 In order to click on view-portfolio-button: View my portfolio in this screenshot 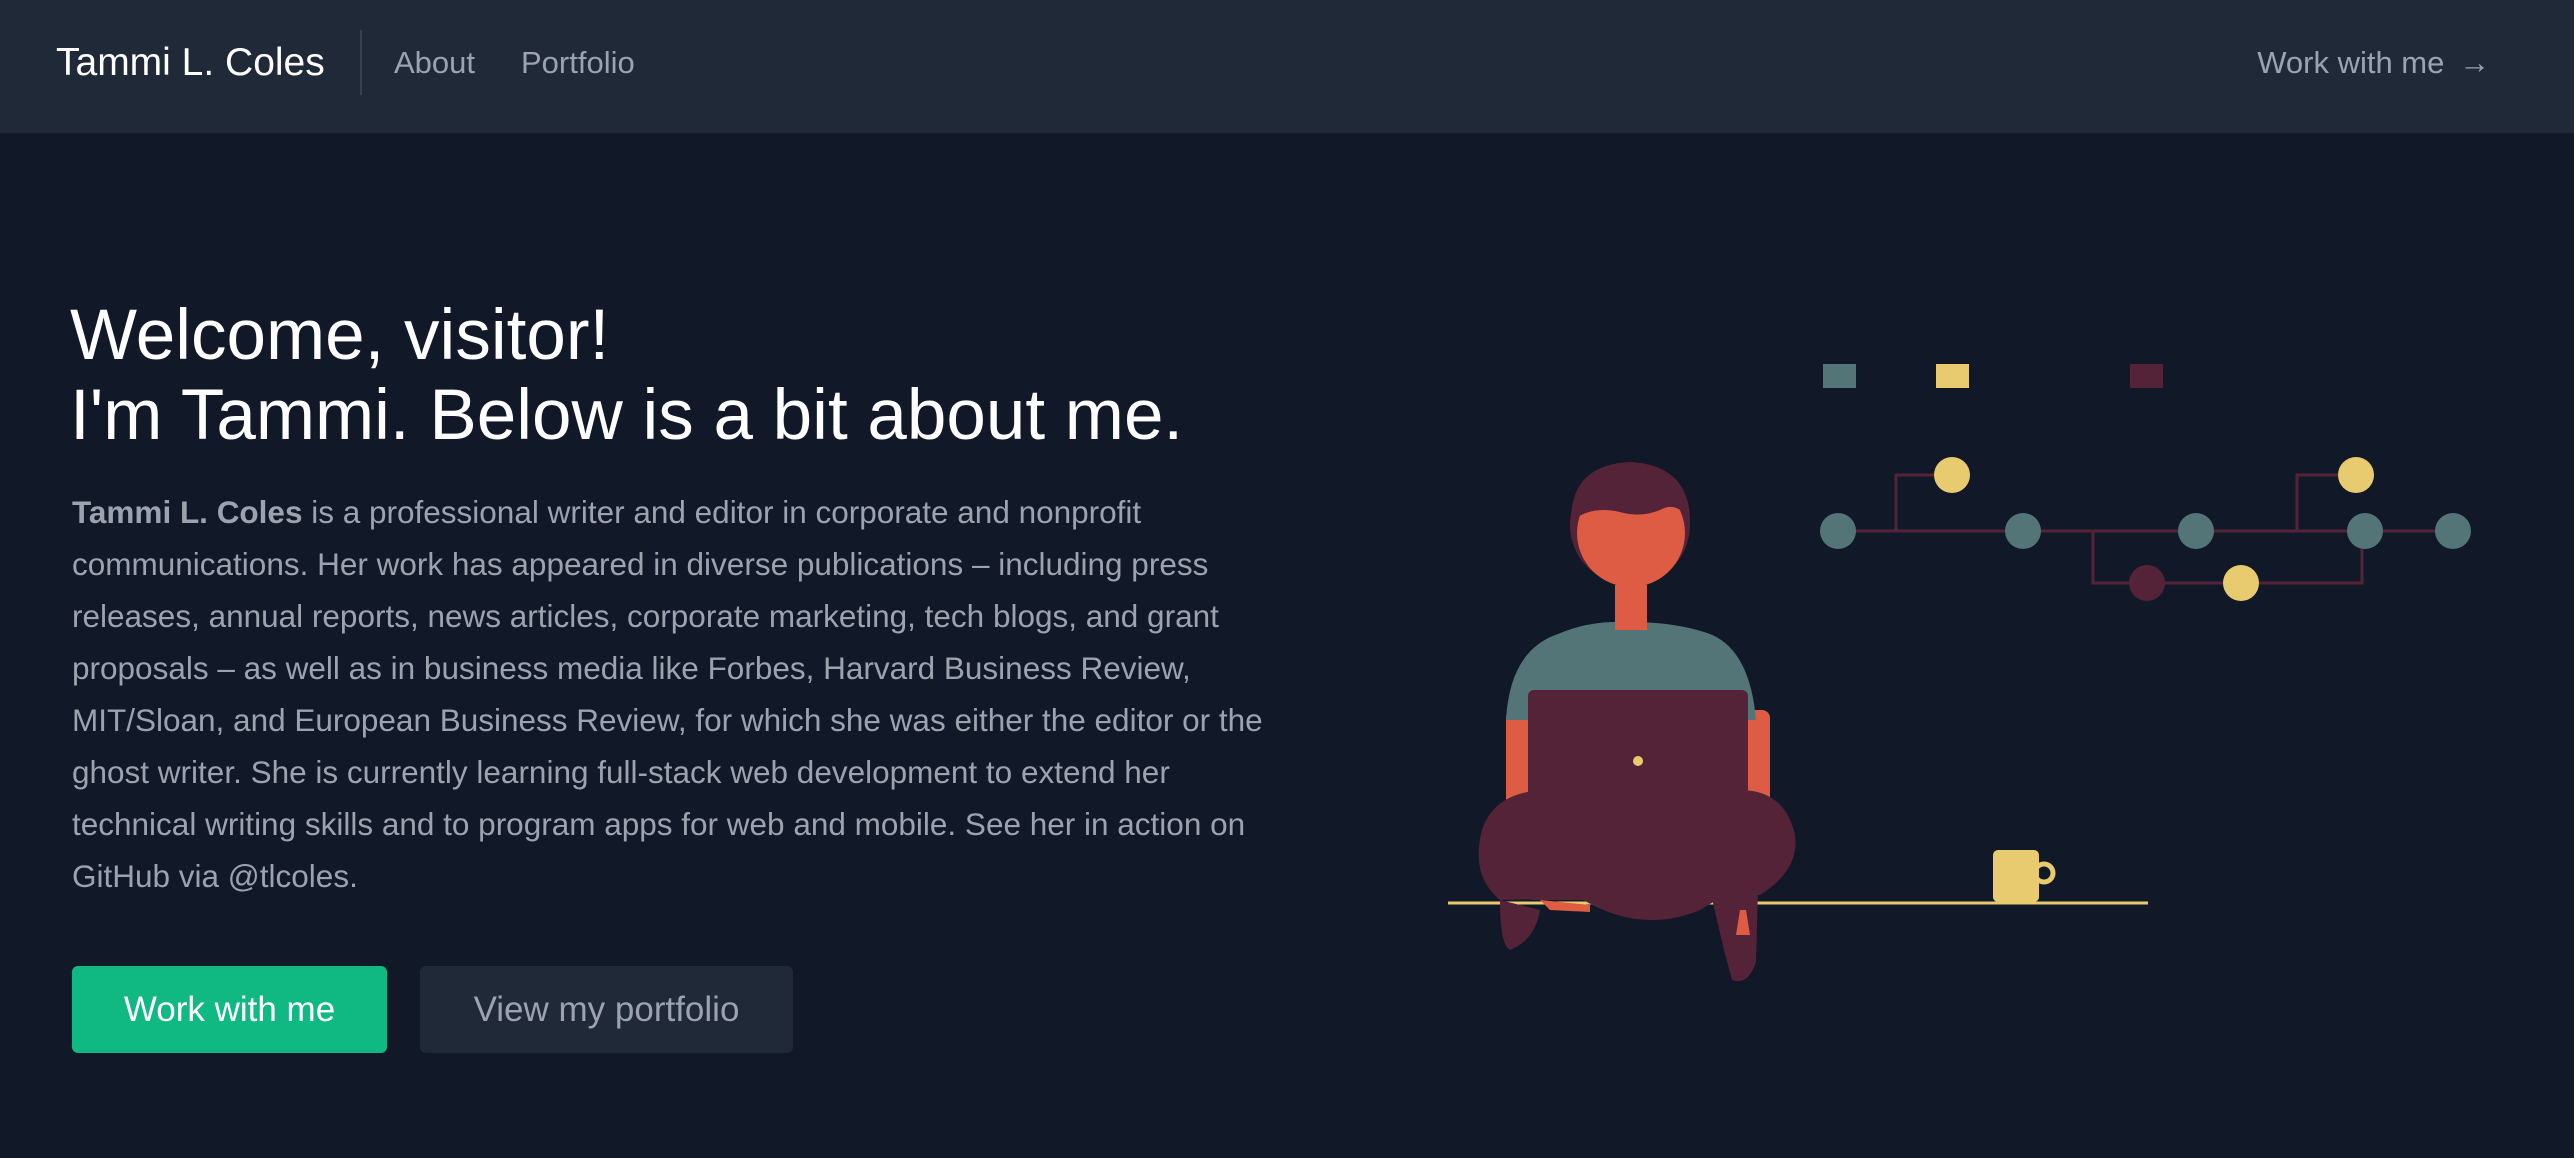, I will do `click(606, 1009)`.